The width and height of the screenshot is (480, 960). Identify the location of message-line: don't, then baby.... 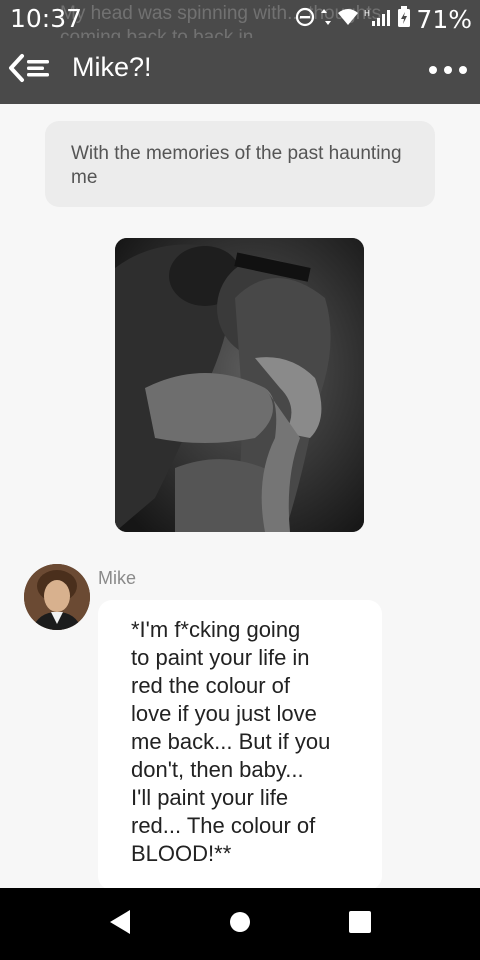
(217, 769).